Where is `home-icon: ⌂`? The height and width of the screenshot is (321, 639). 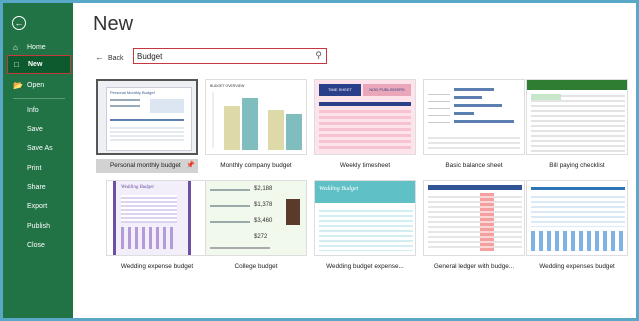 home-icon: ⌂ is located at coordinates (15, 47).